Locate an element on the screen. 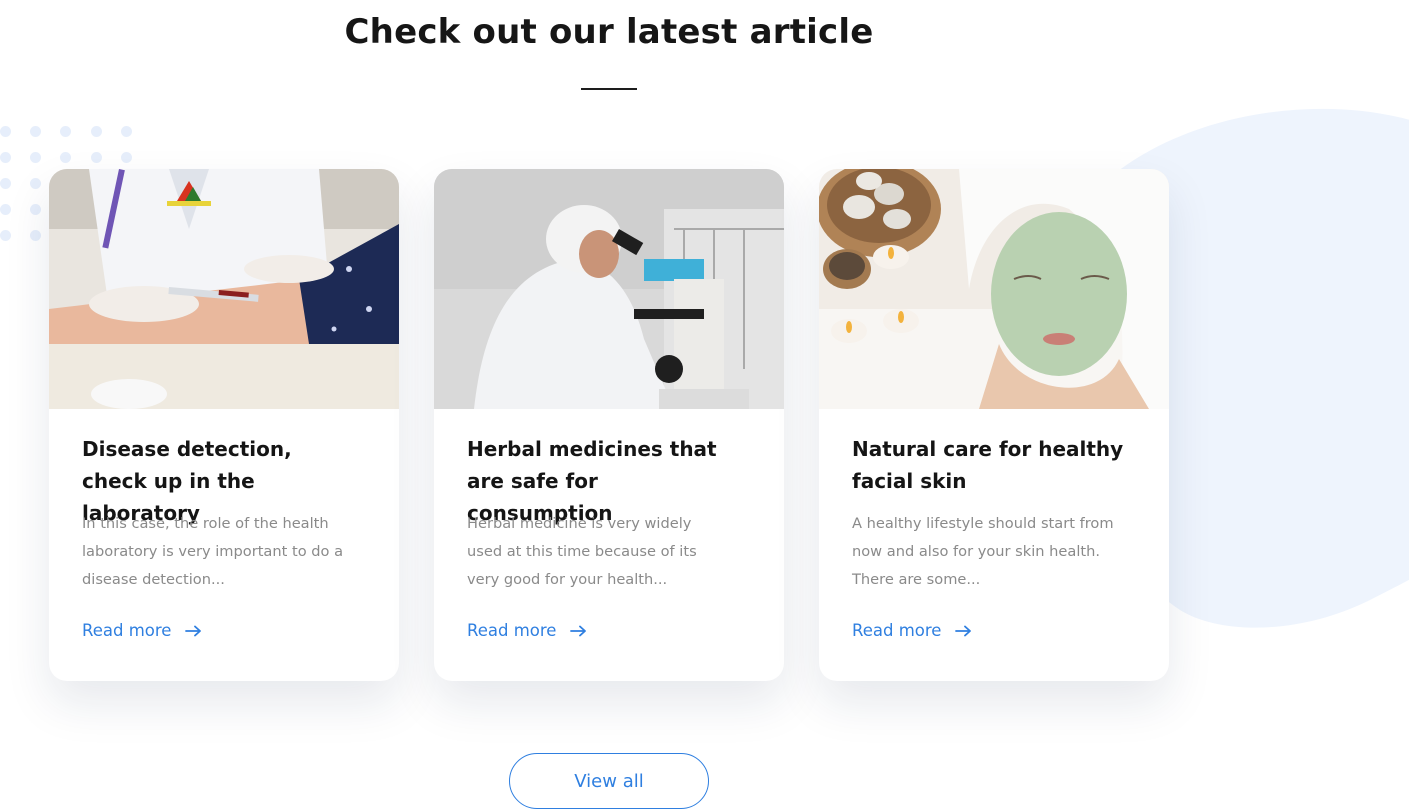  article-image-blood-test is located at coordinates (224, 289).